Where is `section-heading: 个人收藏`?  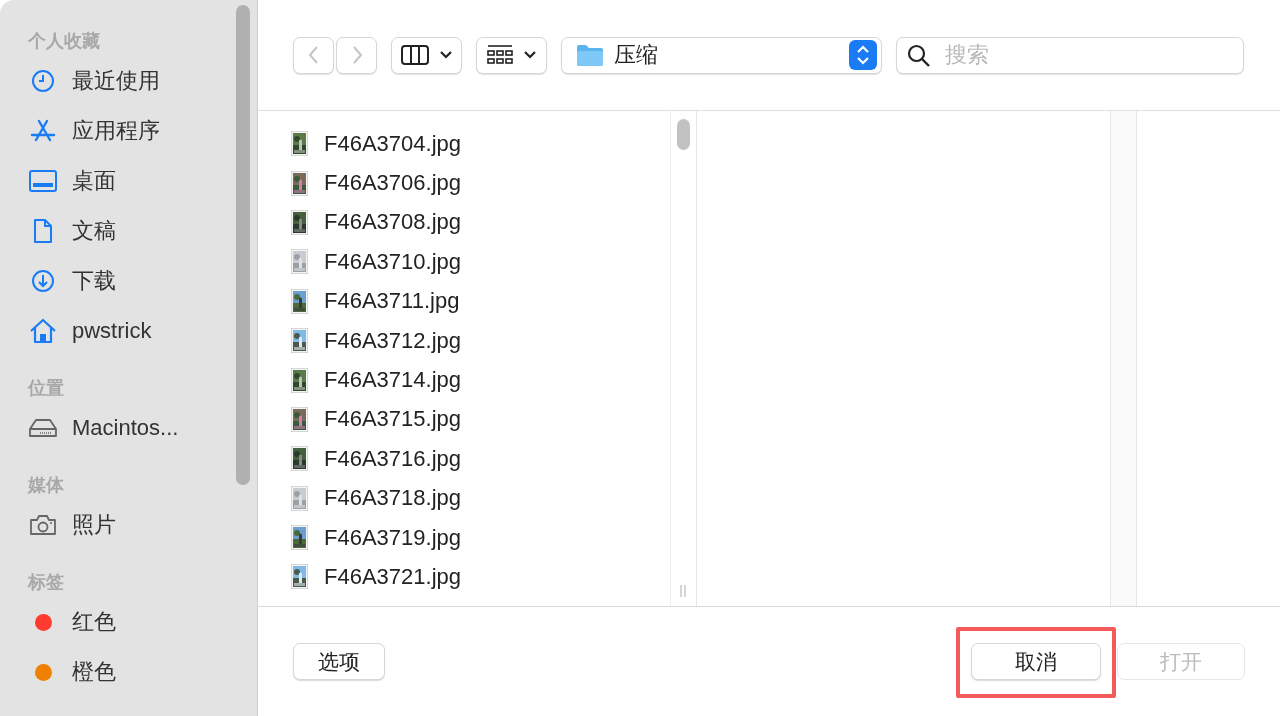
section-heading: 个人收藏 is located at coordinates (64, 41).